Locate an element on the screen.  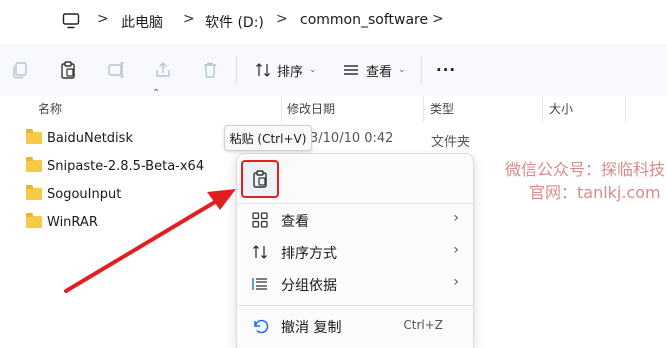
sort-button: 排序 ⌄ is located at coordinates (285, 70).